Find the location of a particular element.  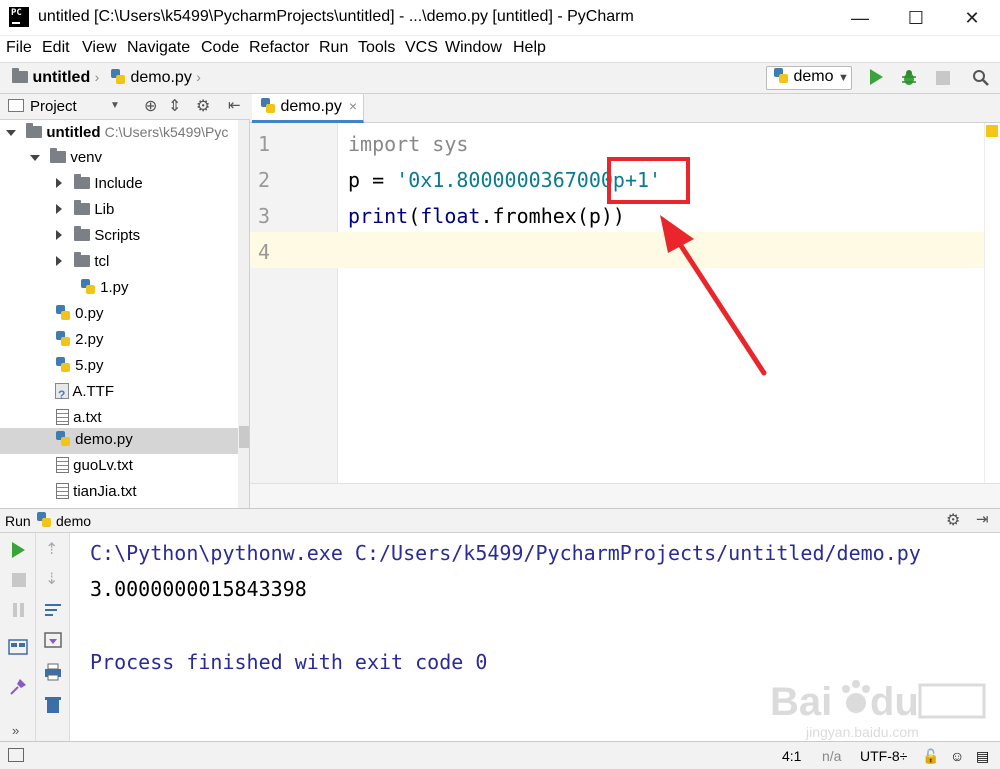

tree-item-1py: 1.py is located at coordinates (119, 289).